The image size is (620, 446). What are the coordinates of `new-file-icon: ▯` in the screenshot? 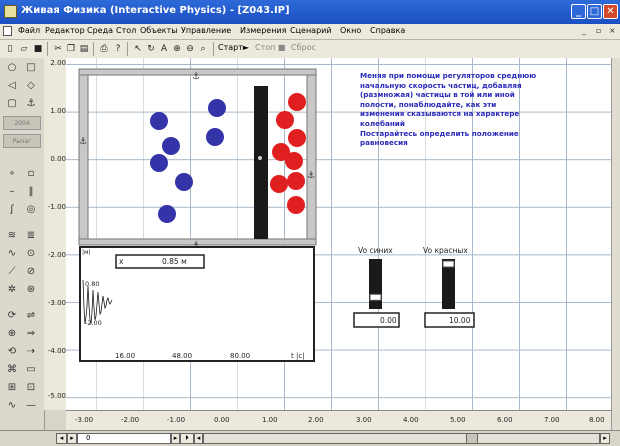 It's located at (10, 49).